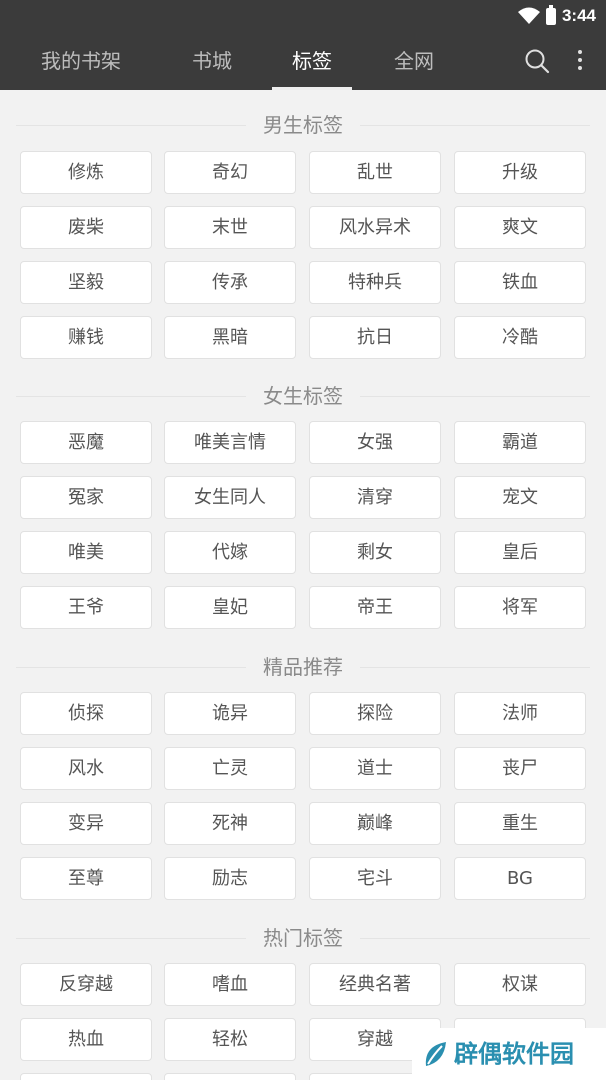 The width and height of the screenshot is (606, 1080). Describe the element at coordinates (520, 337) in the screenshot. I see `tag-button: 冷酷` at that location.